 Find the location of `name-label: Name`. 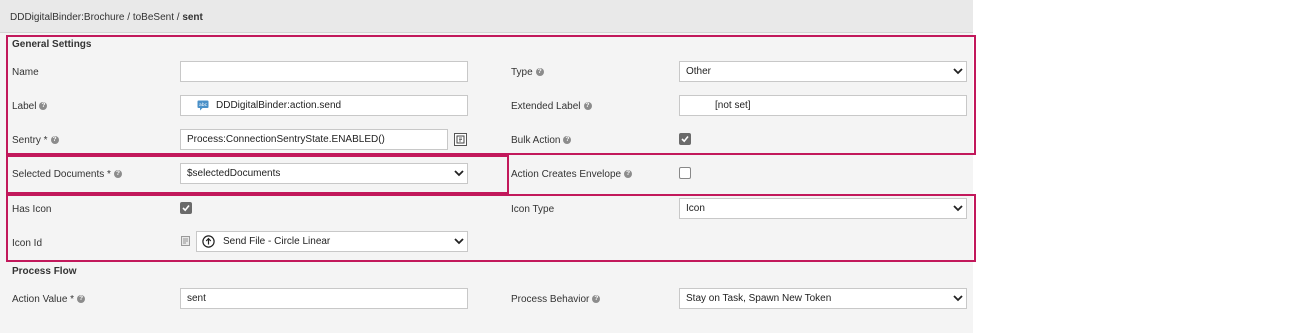

name-label: Name is located at coordinates (25, 72).